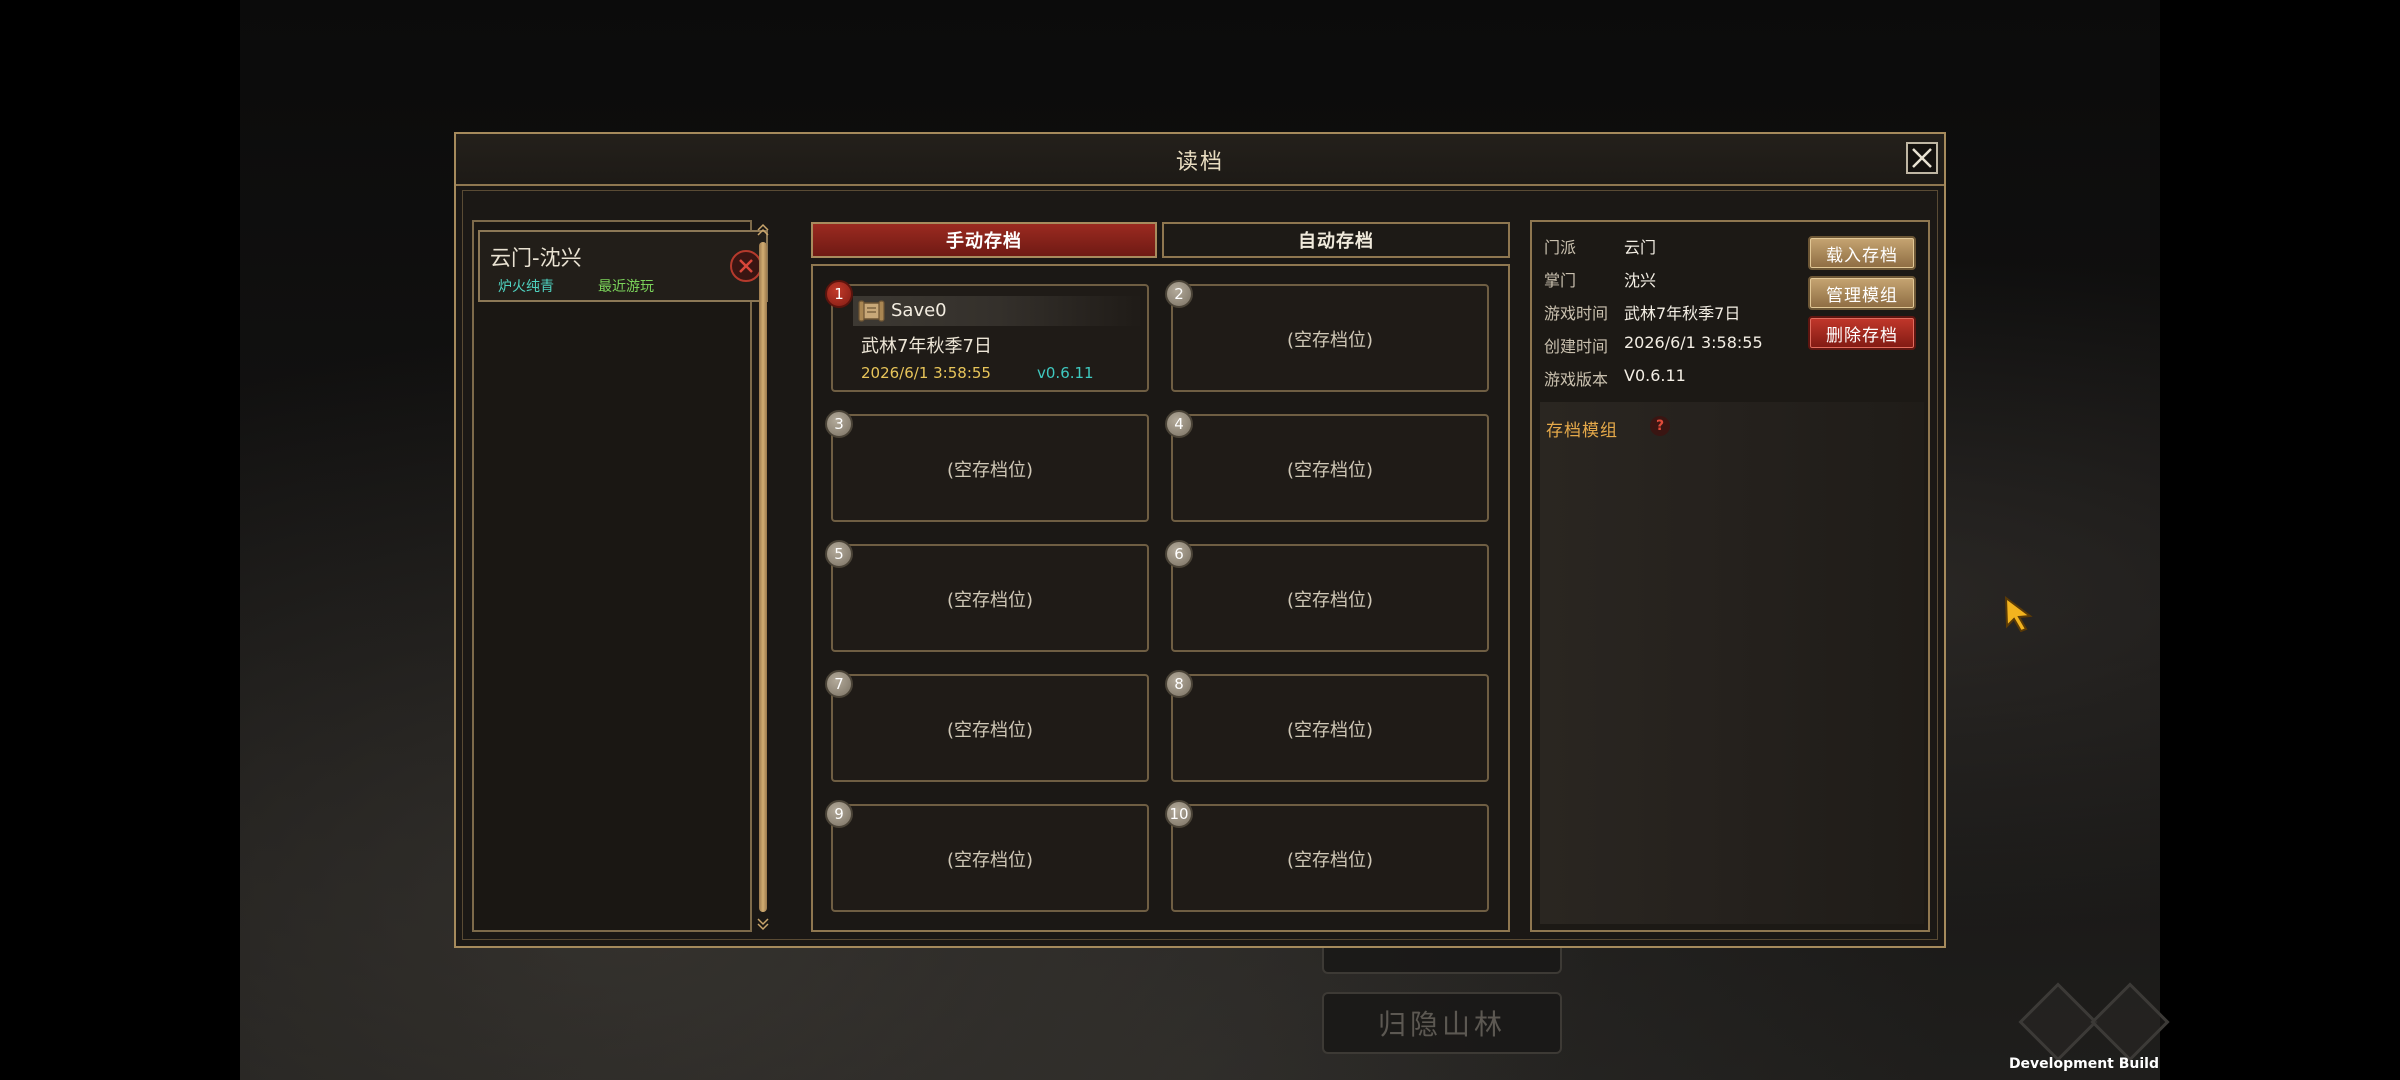 This screenshot has height=1080, width=2400. I want to click on scroll-icon, so click(871, 311).